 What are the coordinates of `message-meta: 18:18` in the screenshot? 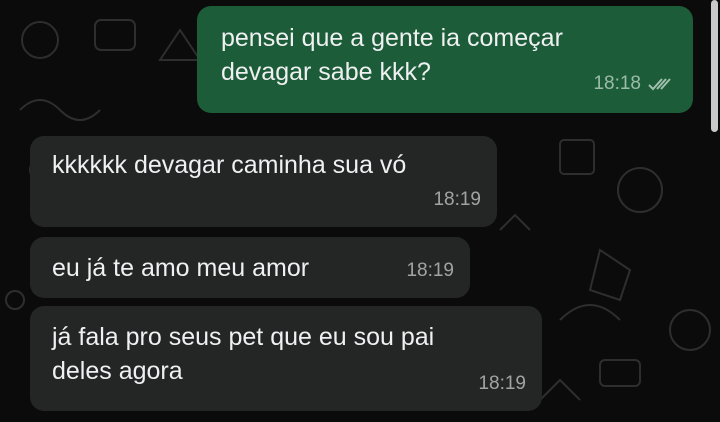 It's located at (635, 84).